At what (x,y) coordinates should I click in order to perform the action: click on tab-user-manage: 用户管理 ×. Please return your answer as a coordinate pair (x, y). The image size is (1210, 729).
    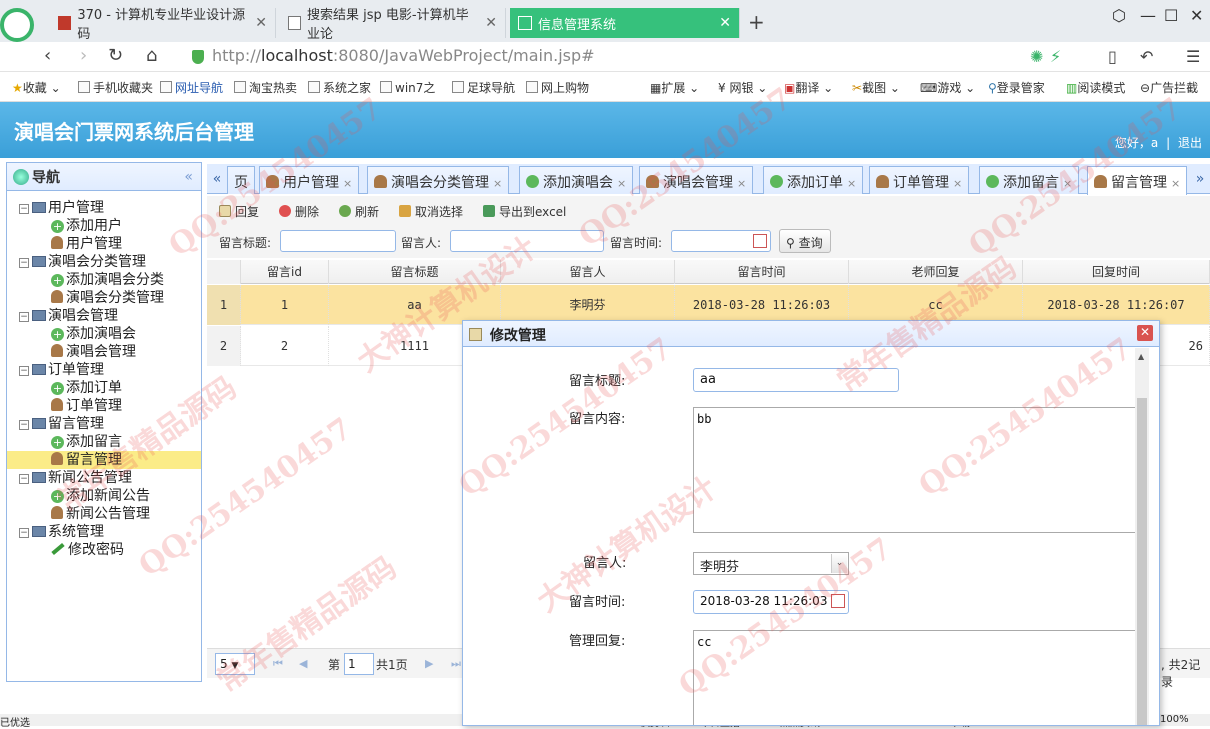
    Looking at the image, I should click on (309, 180).